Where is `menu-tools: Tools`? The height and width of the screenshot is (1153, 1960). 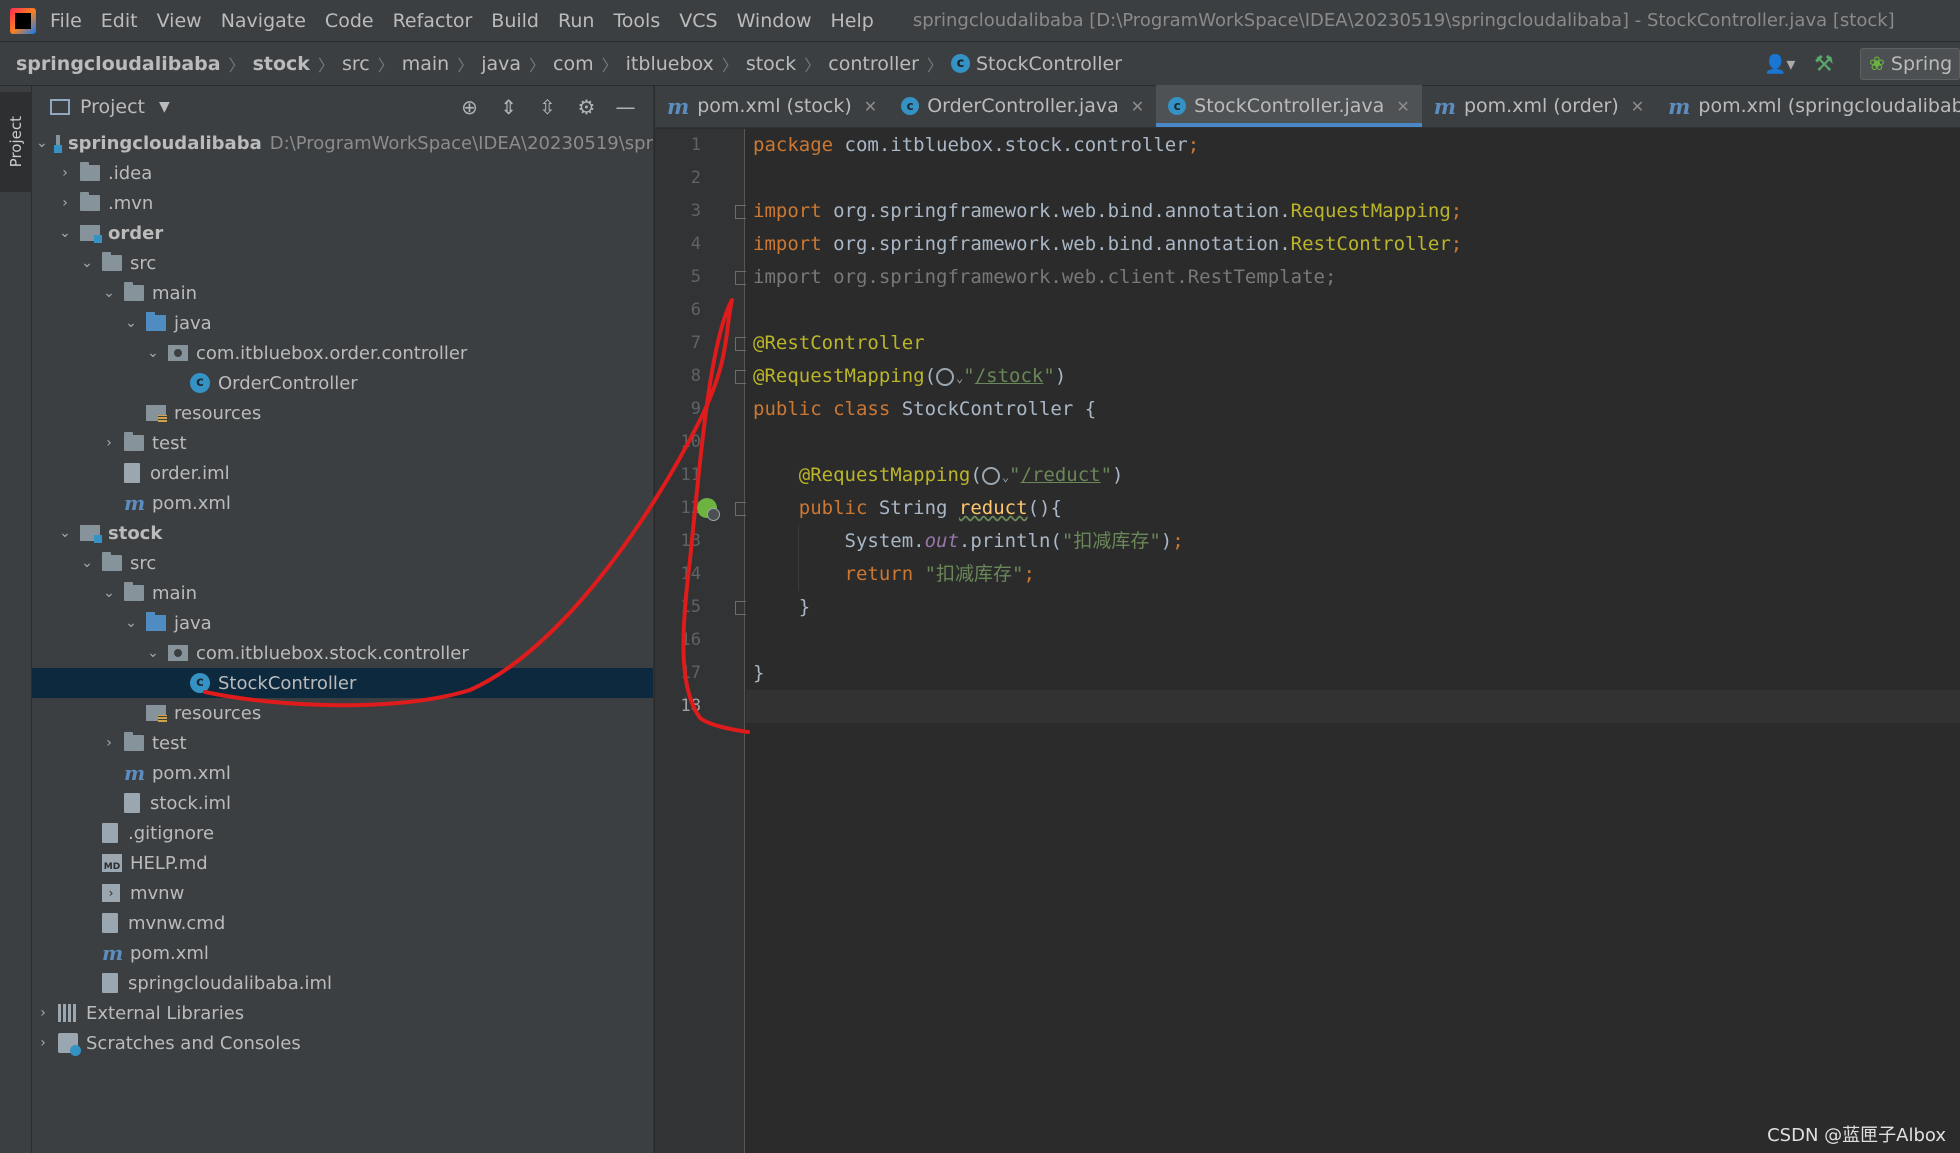 menu-tools: Tools is located at coordinates (636, 21).